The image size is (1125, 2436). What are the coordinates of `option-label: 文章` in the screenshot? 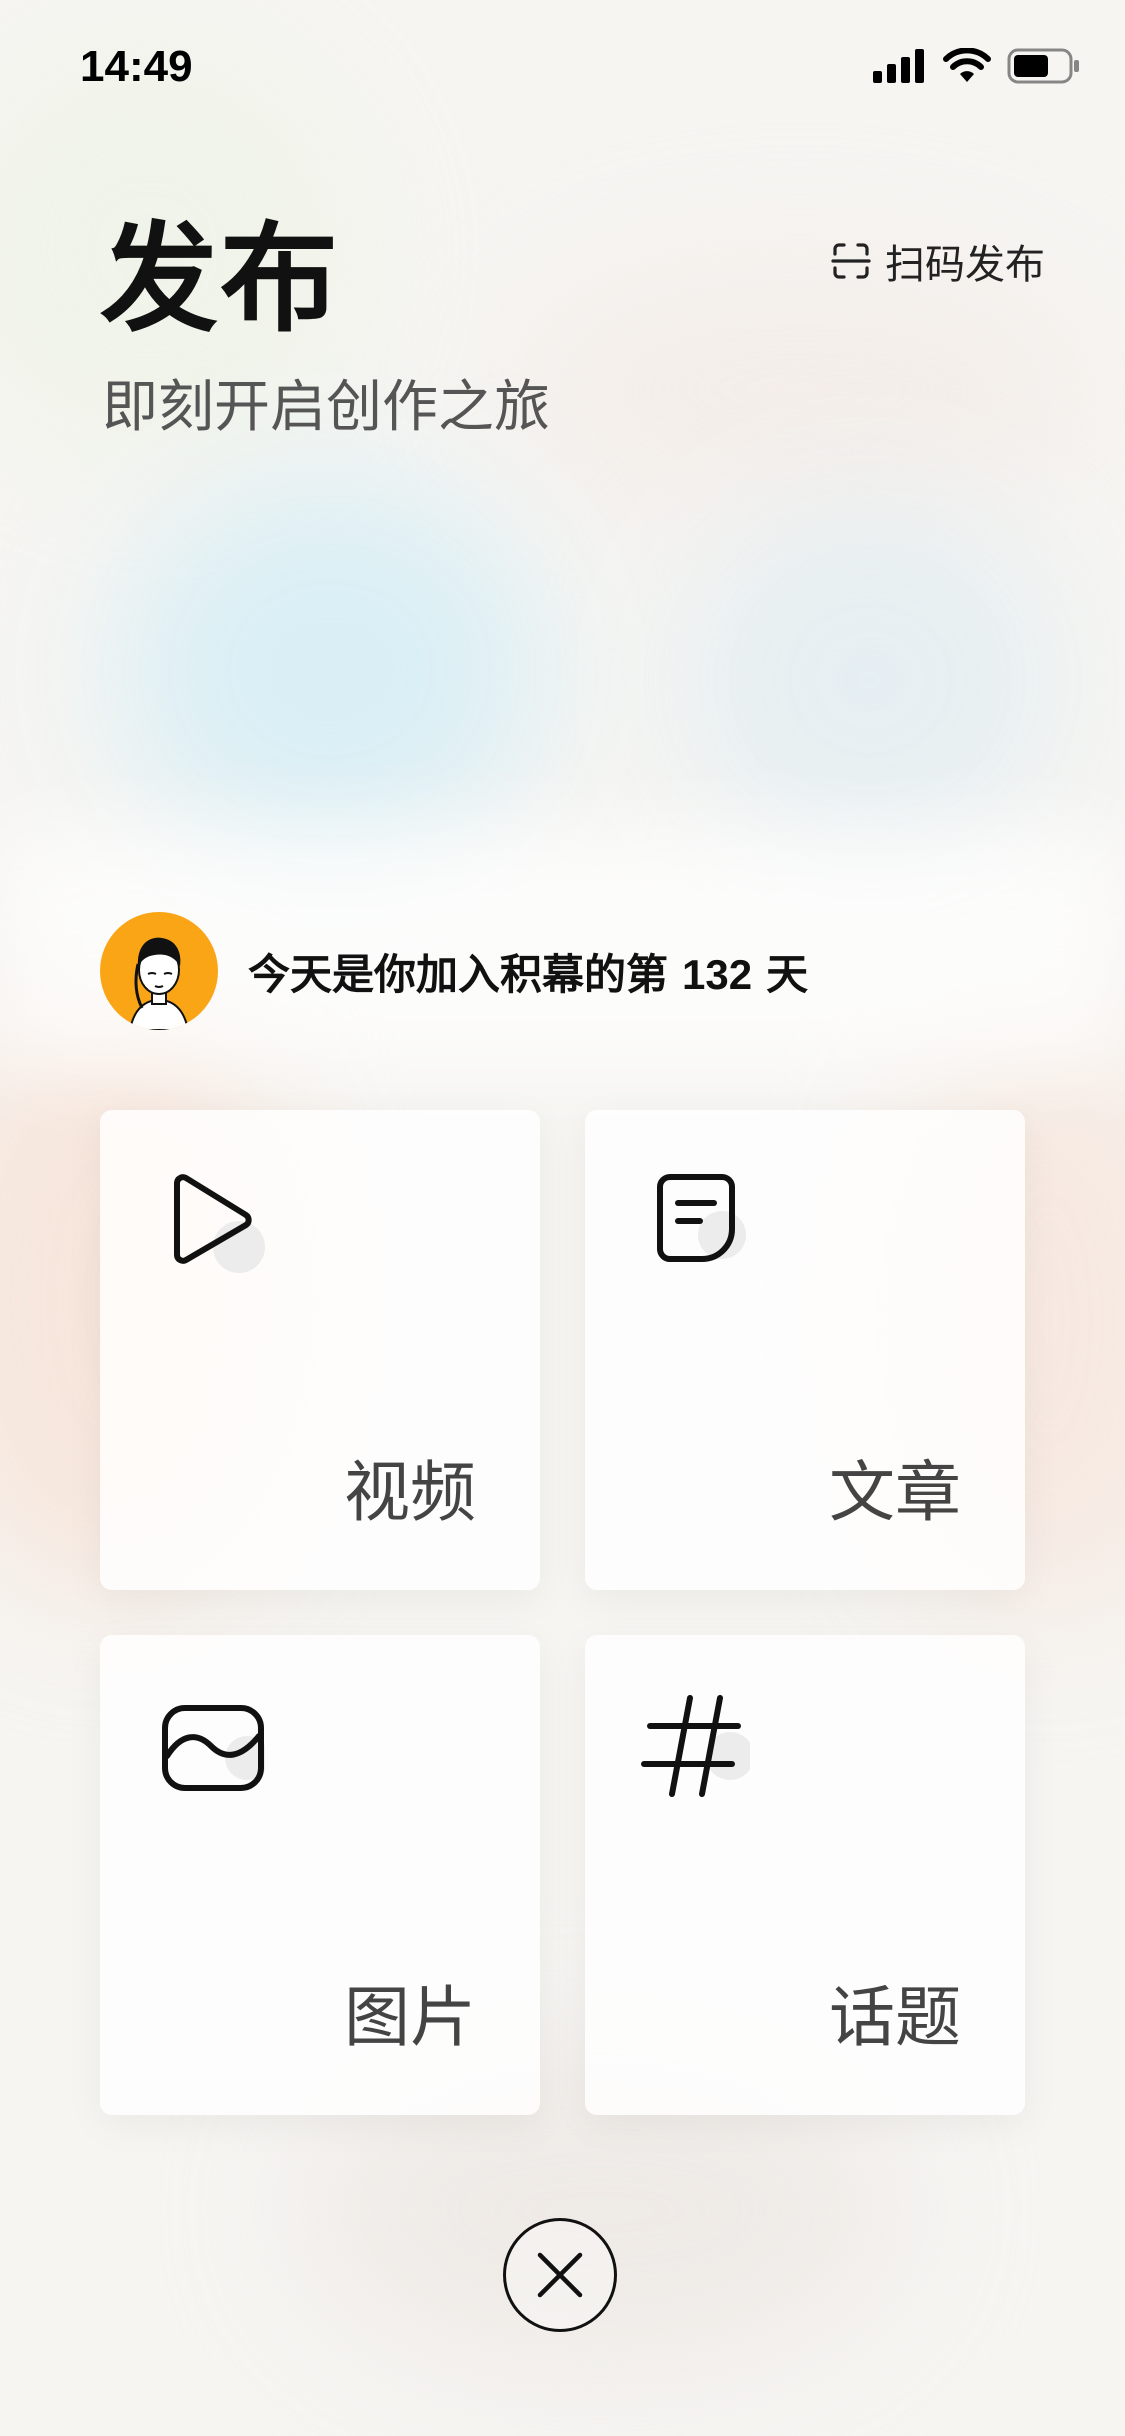 It's located at (895, 1492).